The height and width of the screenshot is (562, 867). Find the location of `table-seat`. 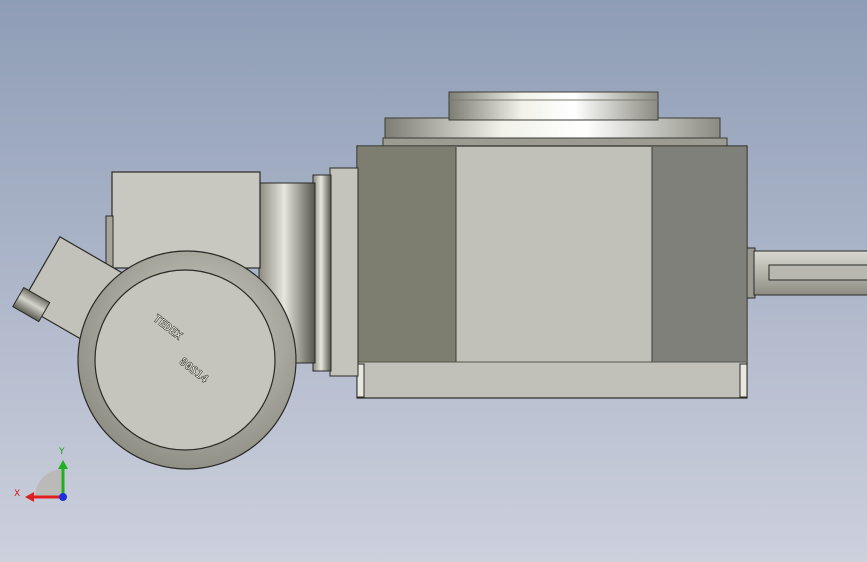

table-seat is located at coordinates (555, 142).